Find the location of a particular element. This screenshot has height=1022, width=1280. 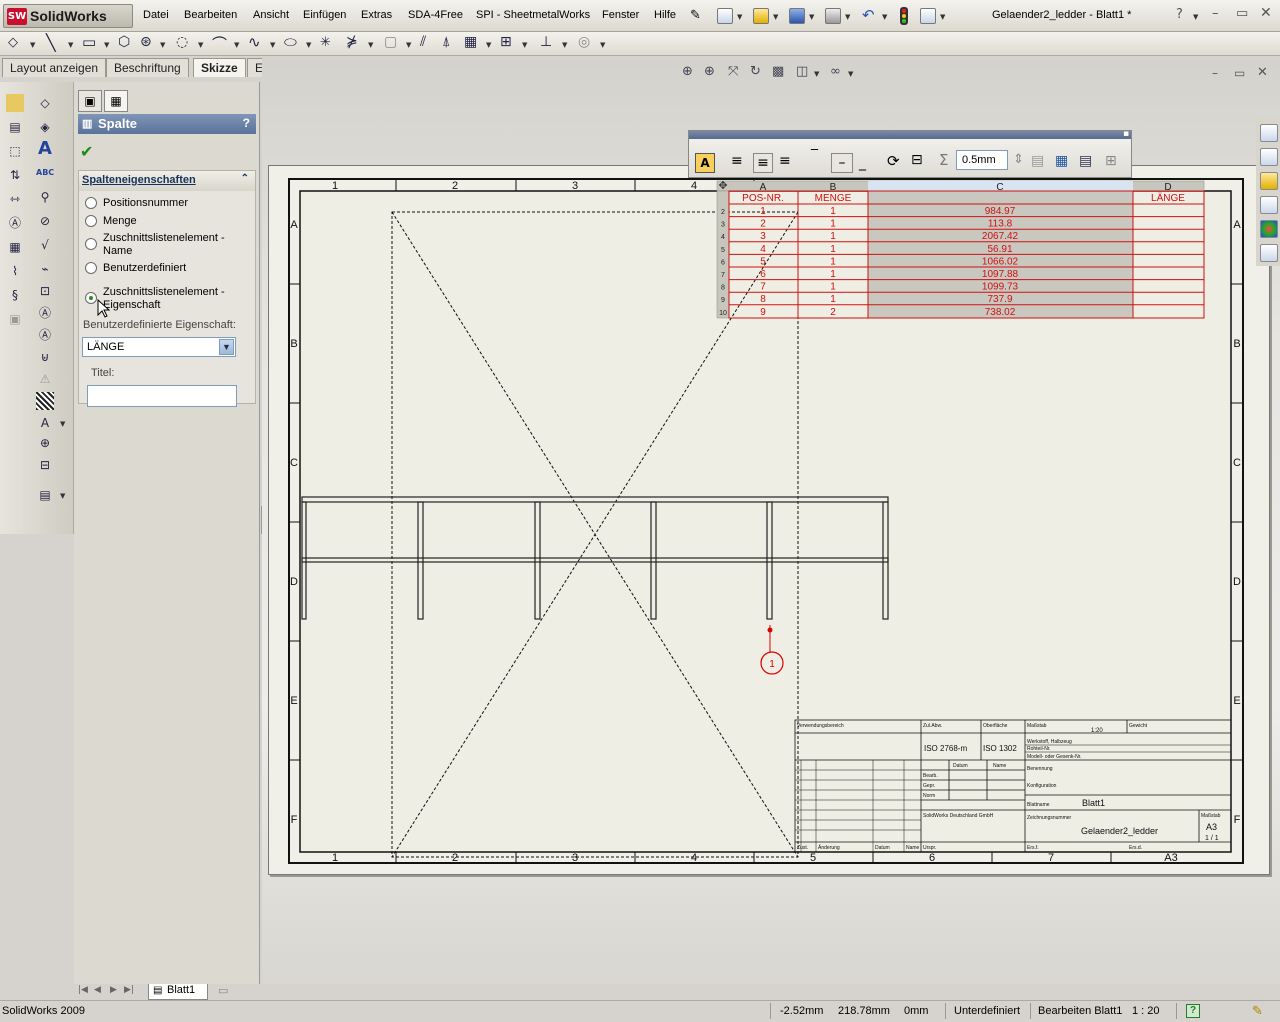

note-icon: A is located at coordinates (45, 149).